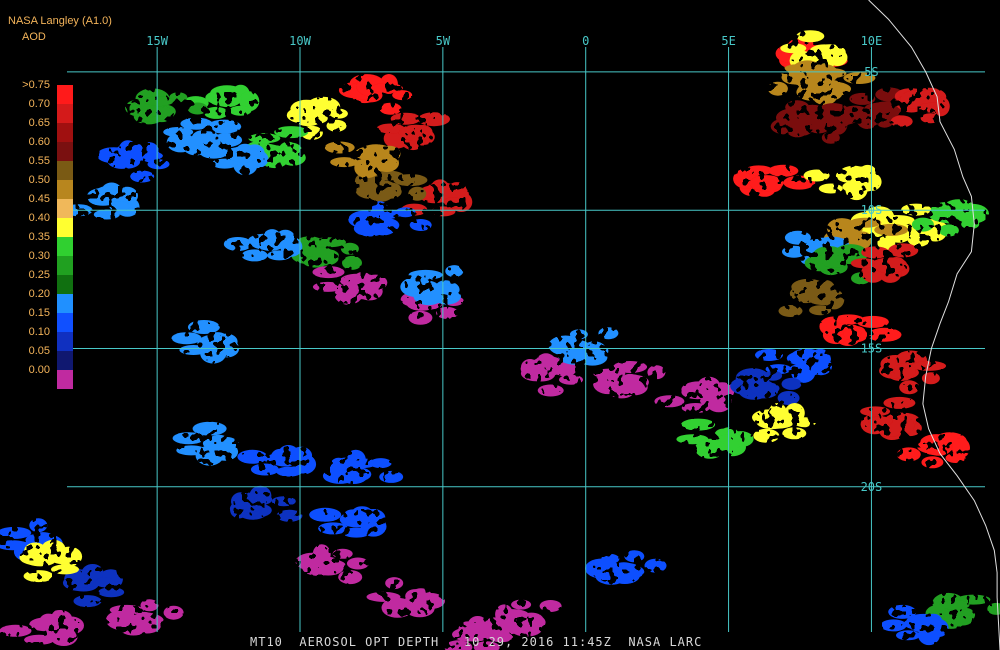 The image size is (1000, 650). I want to click on longitude-label: 10W, so click(300, 41).